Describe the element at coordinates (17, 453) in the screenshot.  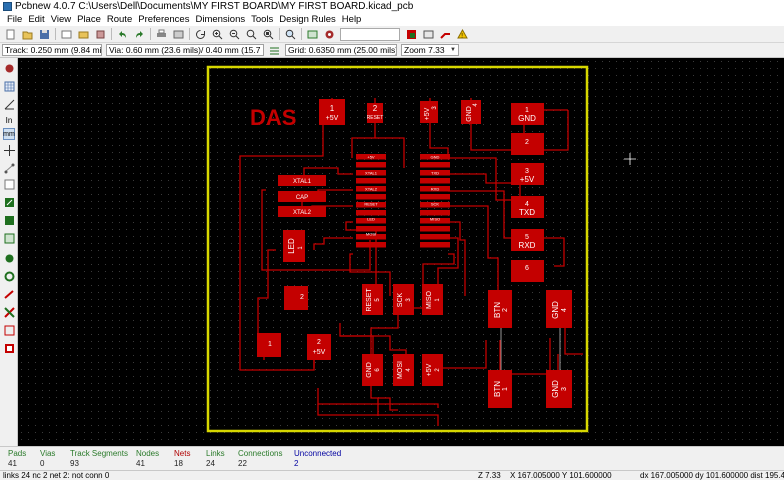
I see `msg-pads-label: Pads` at that location.